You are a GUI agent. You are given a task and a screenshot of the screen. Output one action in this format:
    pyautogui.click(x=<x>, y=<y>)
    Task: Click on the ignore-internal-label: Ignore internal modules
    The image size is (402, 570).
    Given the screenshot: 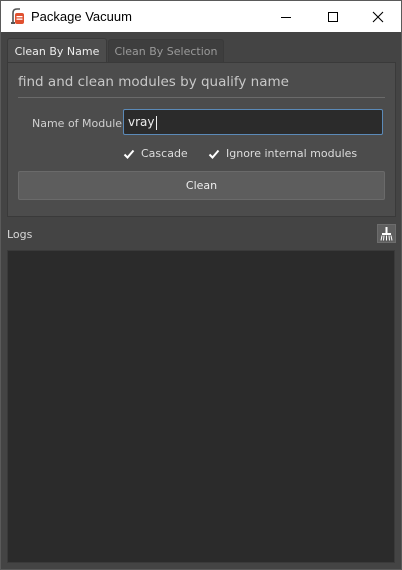 What is the action you would take?
    pyautogui.click(x=292, y=153)
    